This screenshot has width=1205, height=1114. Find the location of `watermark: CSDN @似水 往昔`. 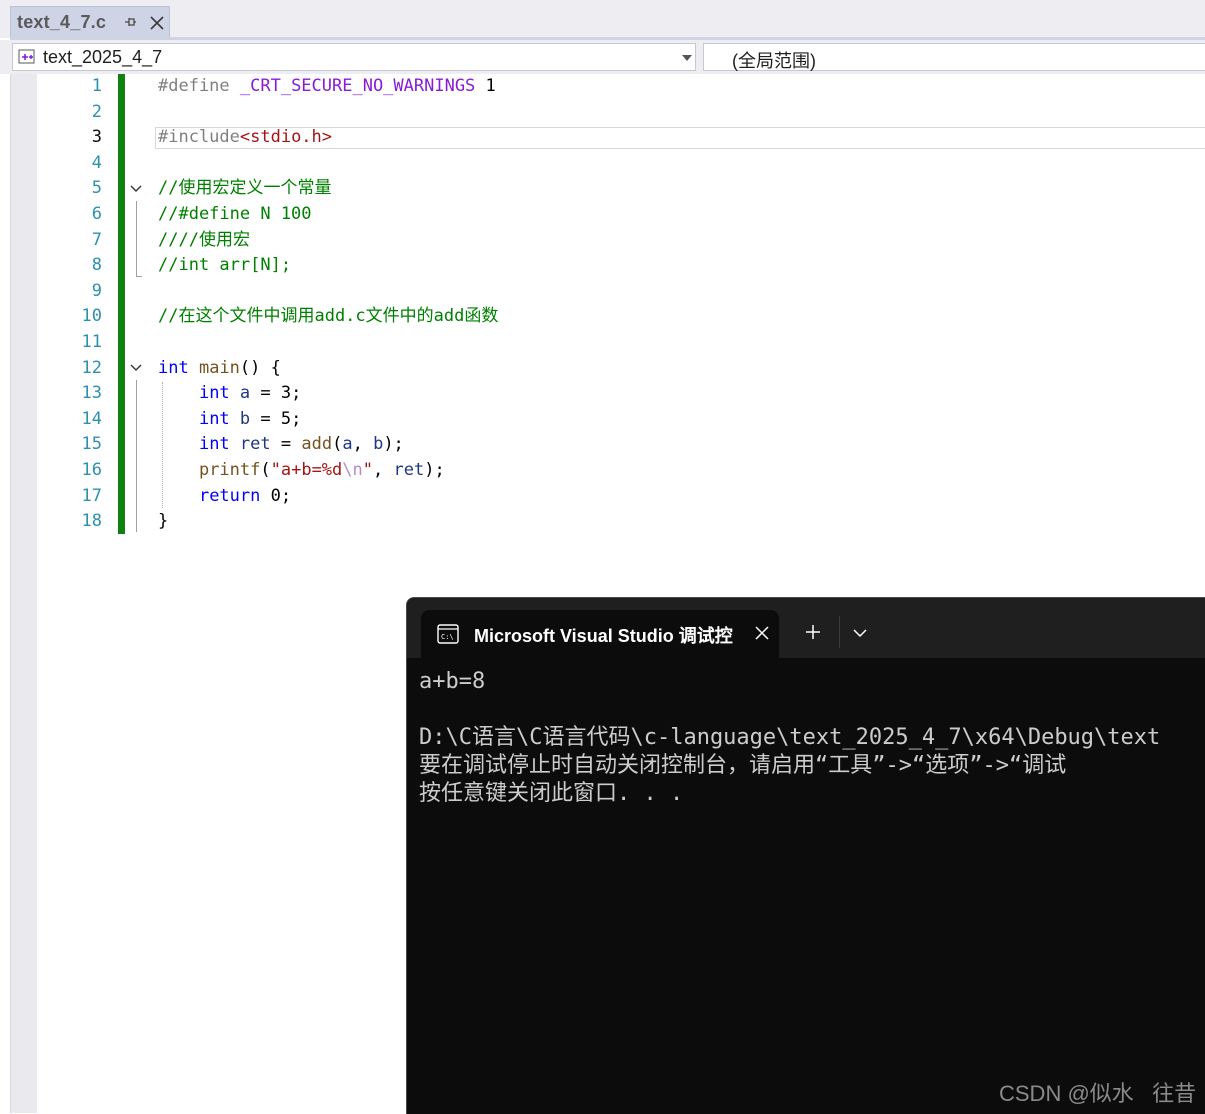

watermark: CSDN @似水 往昔 is located at coordinates (1098, 1093).